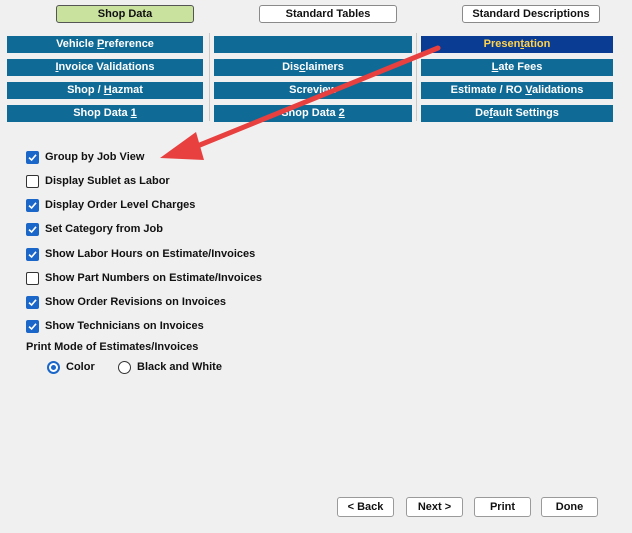 The image size is (632, 533). What do you see at coordinates (32, 278) in the screenshot?
I see `checkbox-show-part-numbers-on-estimate-invoices` at bounding box center [32, 278].